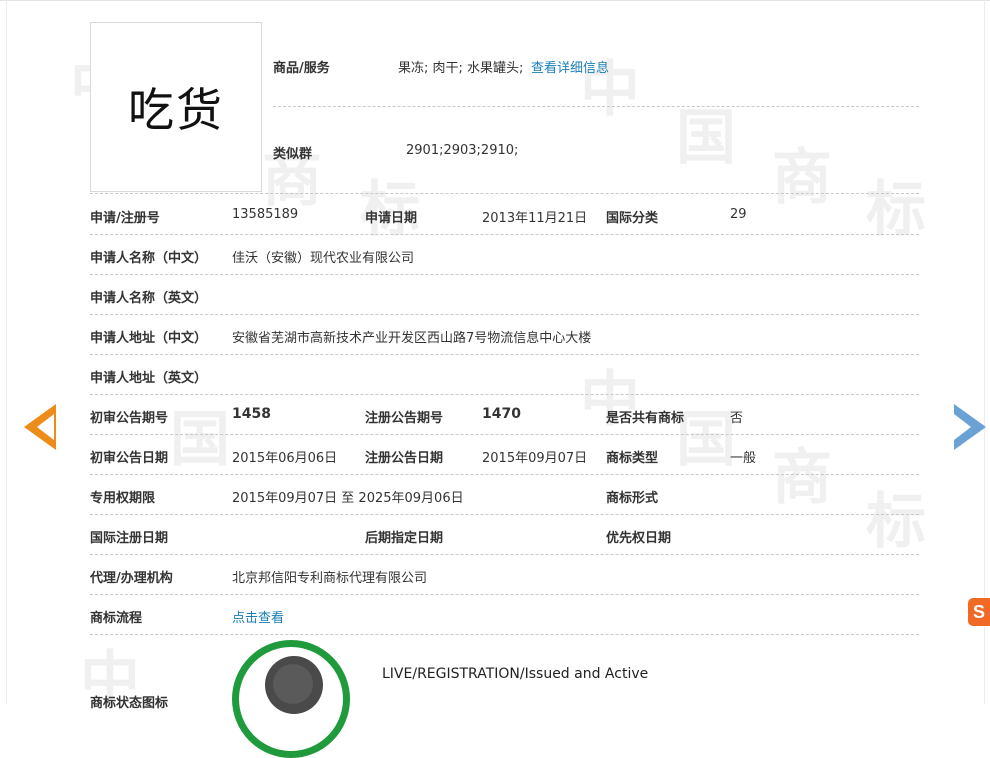 The width and height of the screenshot is (990, 758). I want to click on trademark-image: 吃货, so click(176, 107).